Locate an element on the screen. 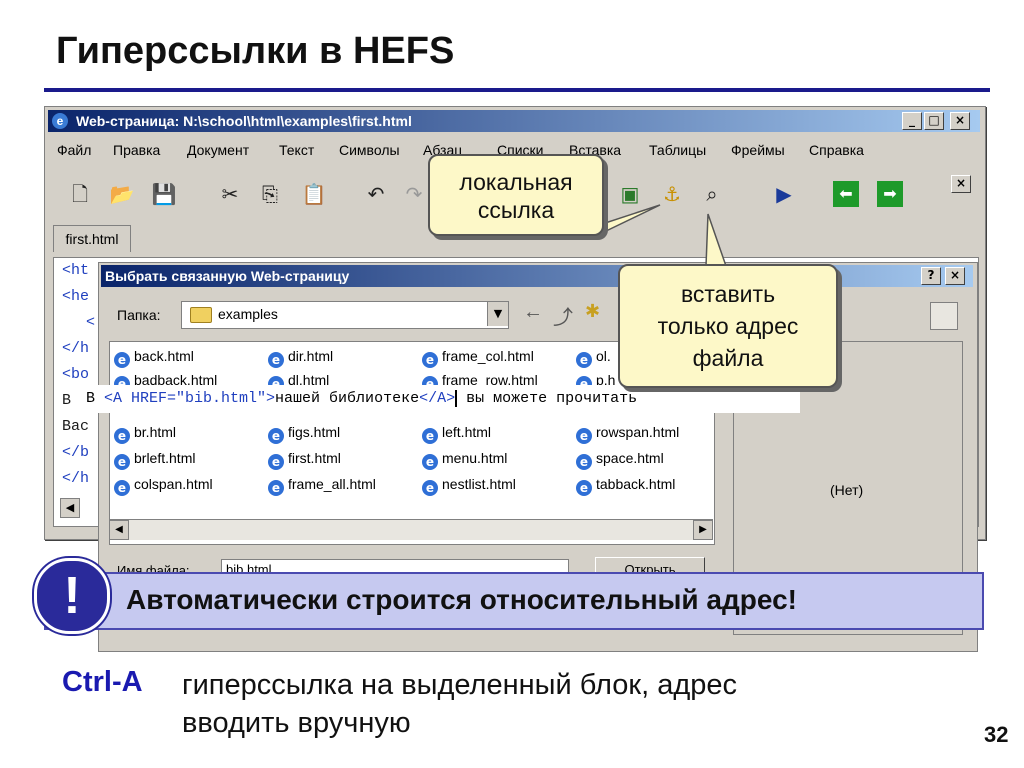 Image resolution: width=1024 pixels, height=768 pixels. callout-line: файла is located at coordinates (728, 358).